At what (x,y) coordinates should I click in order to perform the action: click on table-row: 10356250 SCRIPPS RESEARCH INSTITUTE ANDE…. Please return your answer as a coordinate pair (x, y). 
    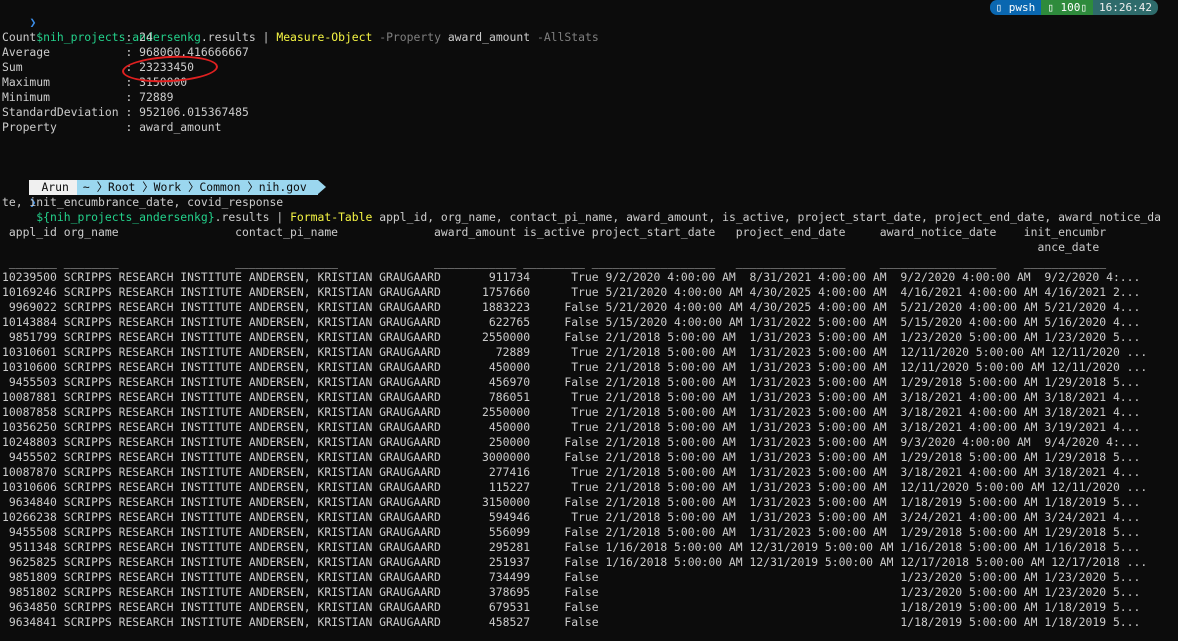
    Looking at the image, I should click on (571, 427).